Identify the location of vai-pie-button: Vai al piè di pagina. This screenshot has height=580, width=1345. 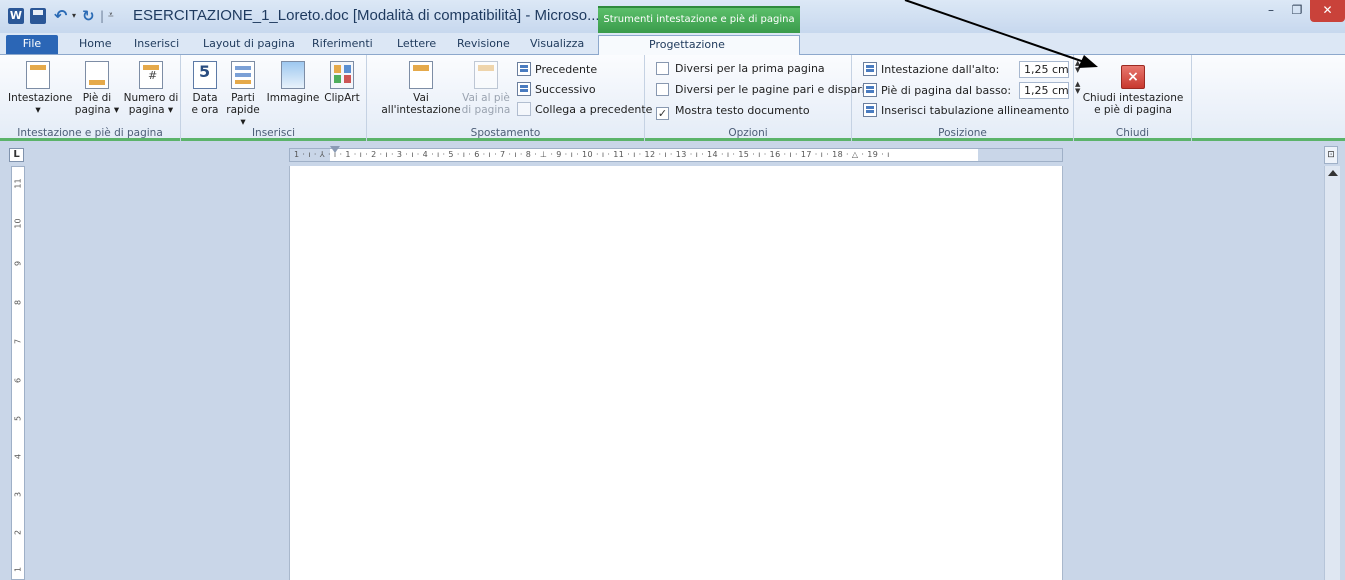
(486, 86).